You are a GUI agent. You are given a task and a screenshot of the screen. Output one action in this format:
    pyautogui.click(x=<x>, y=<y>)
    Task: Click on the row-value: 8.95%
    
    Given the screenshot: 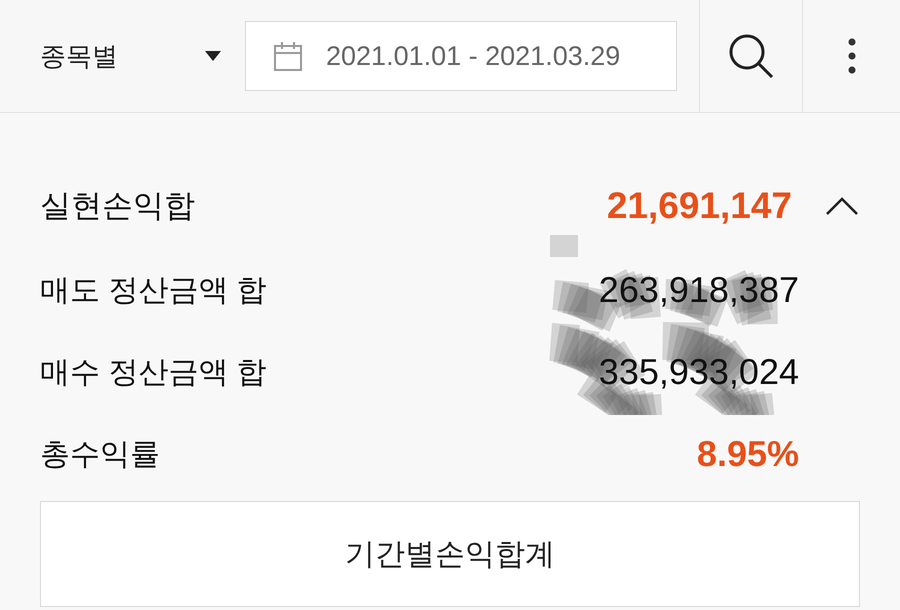 What is the action you would take?
    pyautogui.click(x=747, y=454)
    